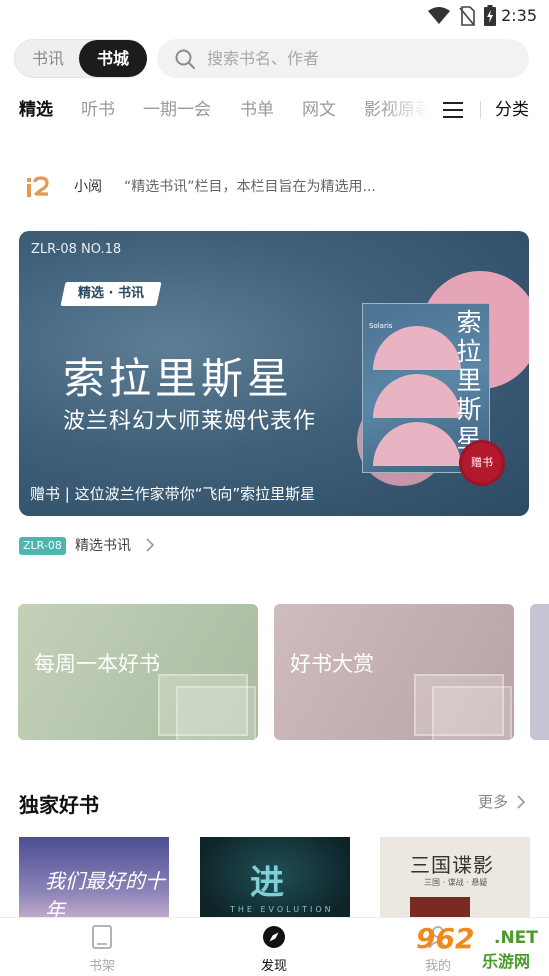 The width and height of the screenshot is (549, 976). I want to click on tab-booklist: 书单, so click(257, 110).